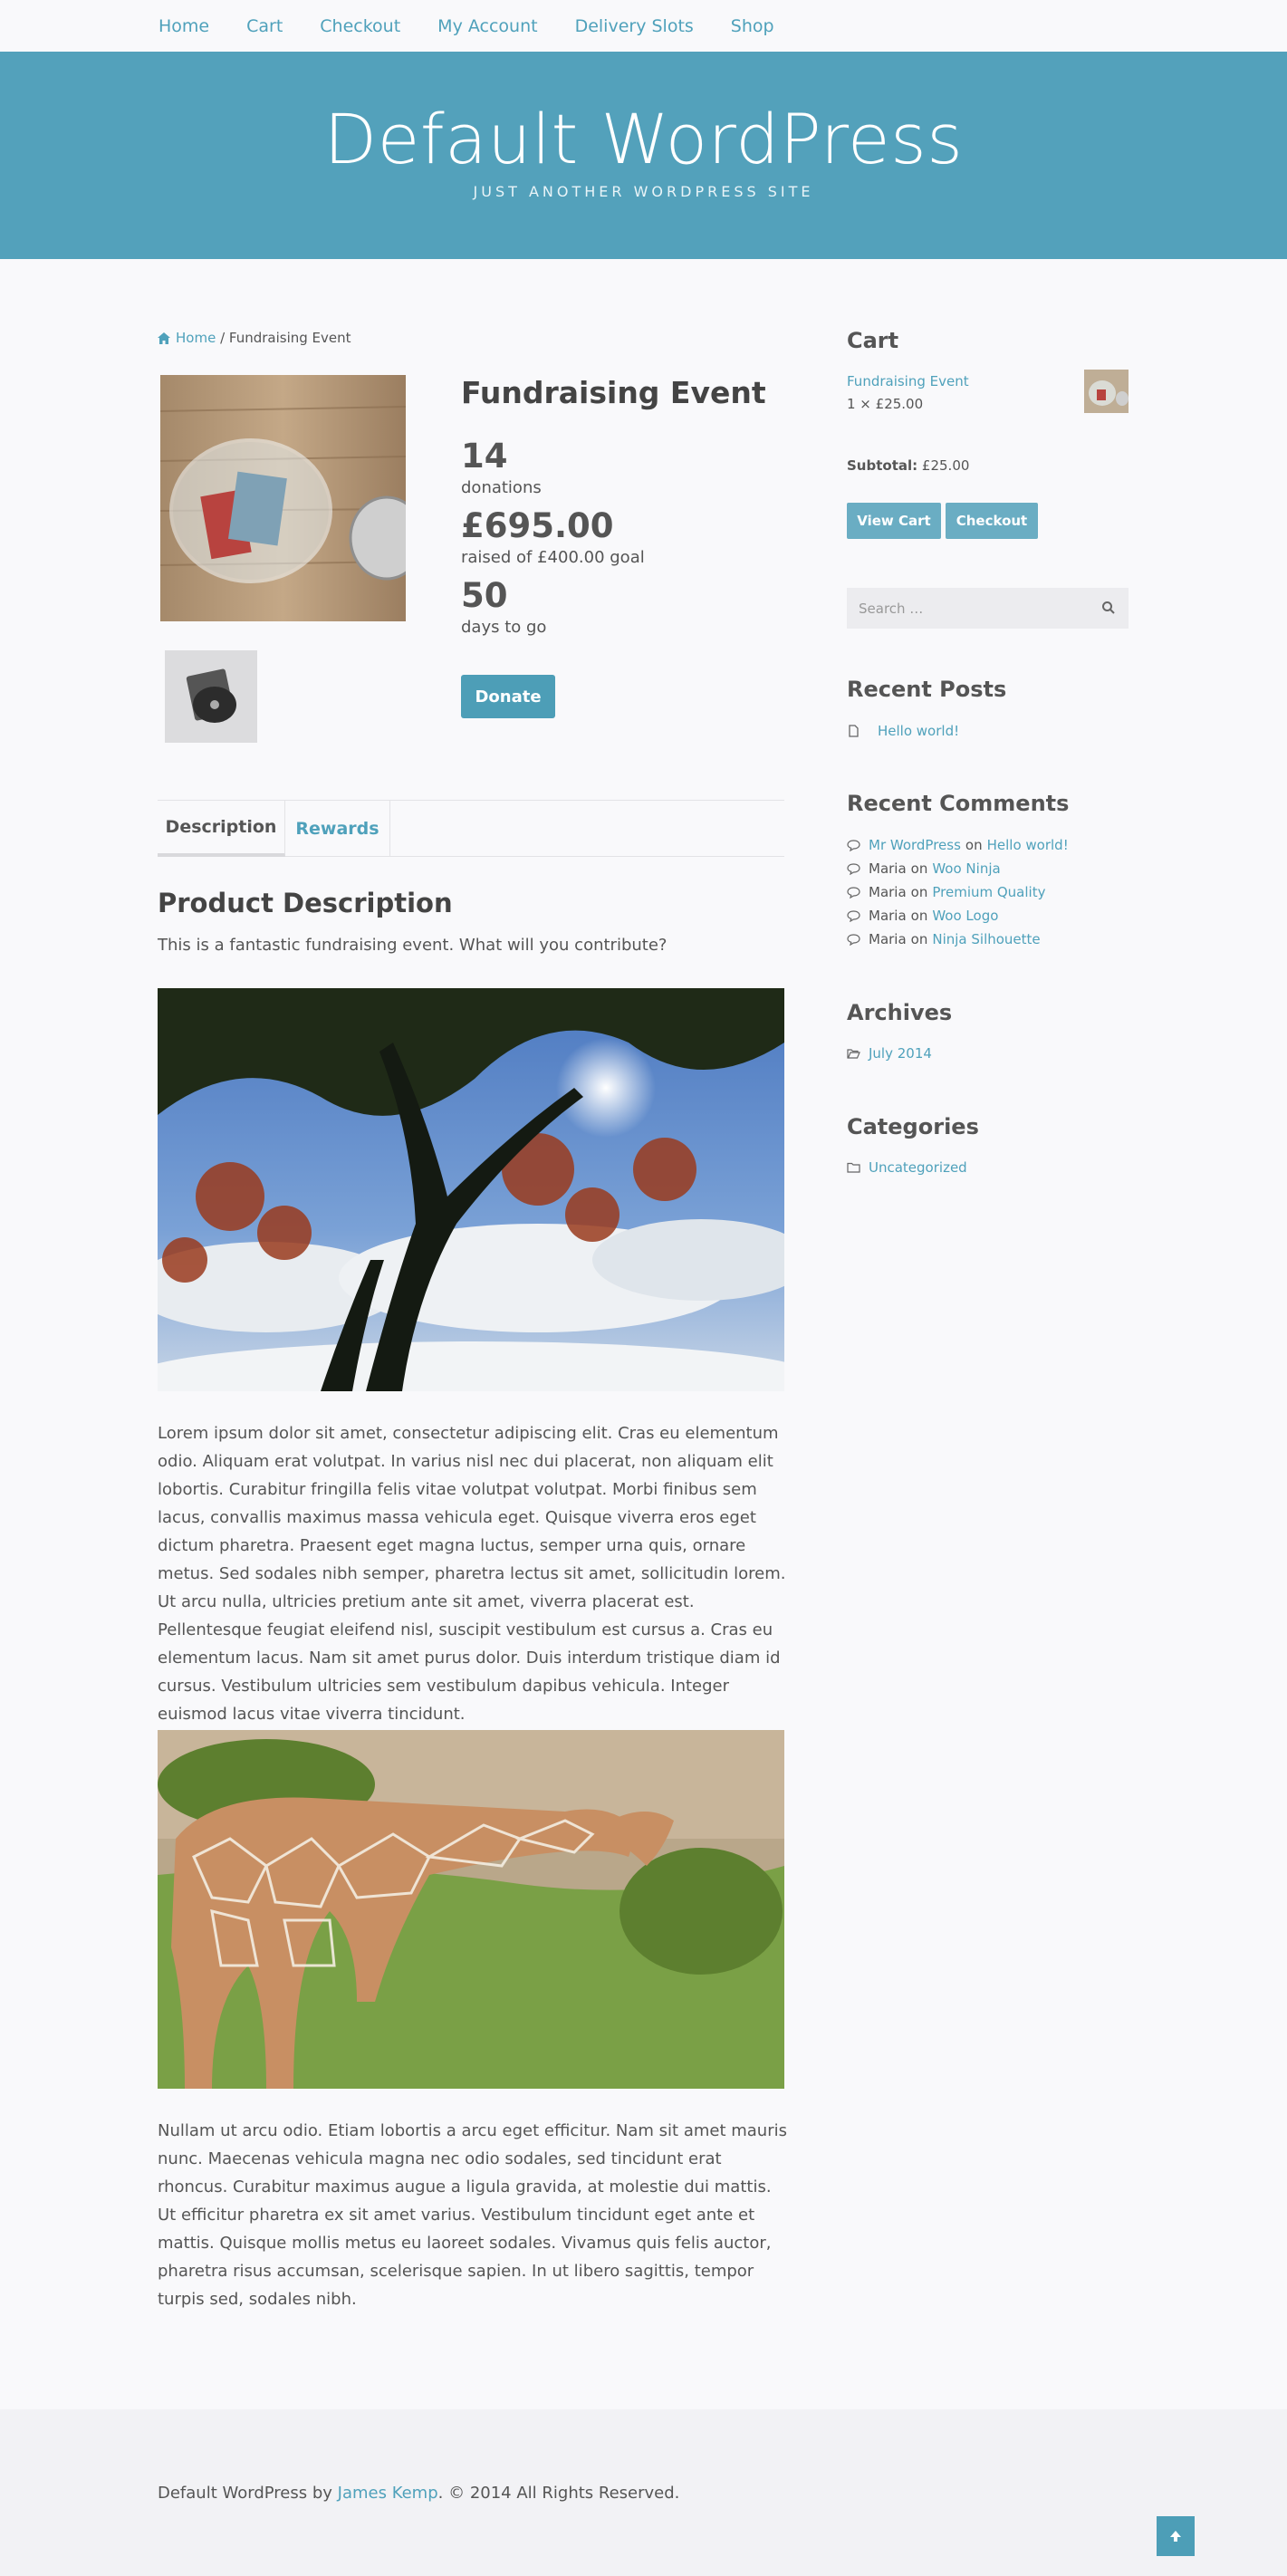 The width and height of the screenshot is (1287, 2576). Describe the element at coordinates (613, 392) in the screenshot. I see `product-title: Fundraising Event` at that location.